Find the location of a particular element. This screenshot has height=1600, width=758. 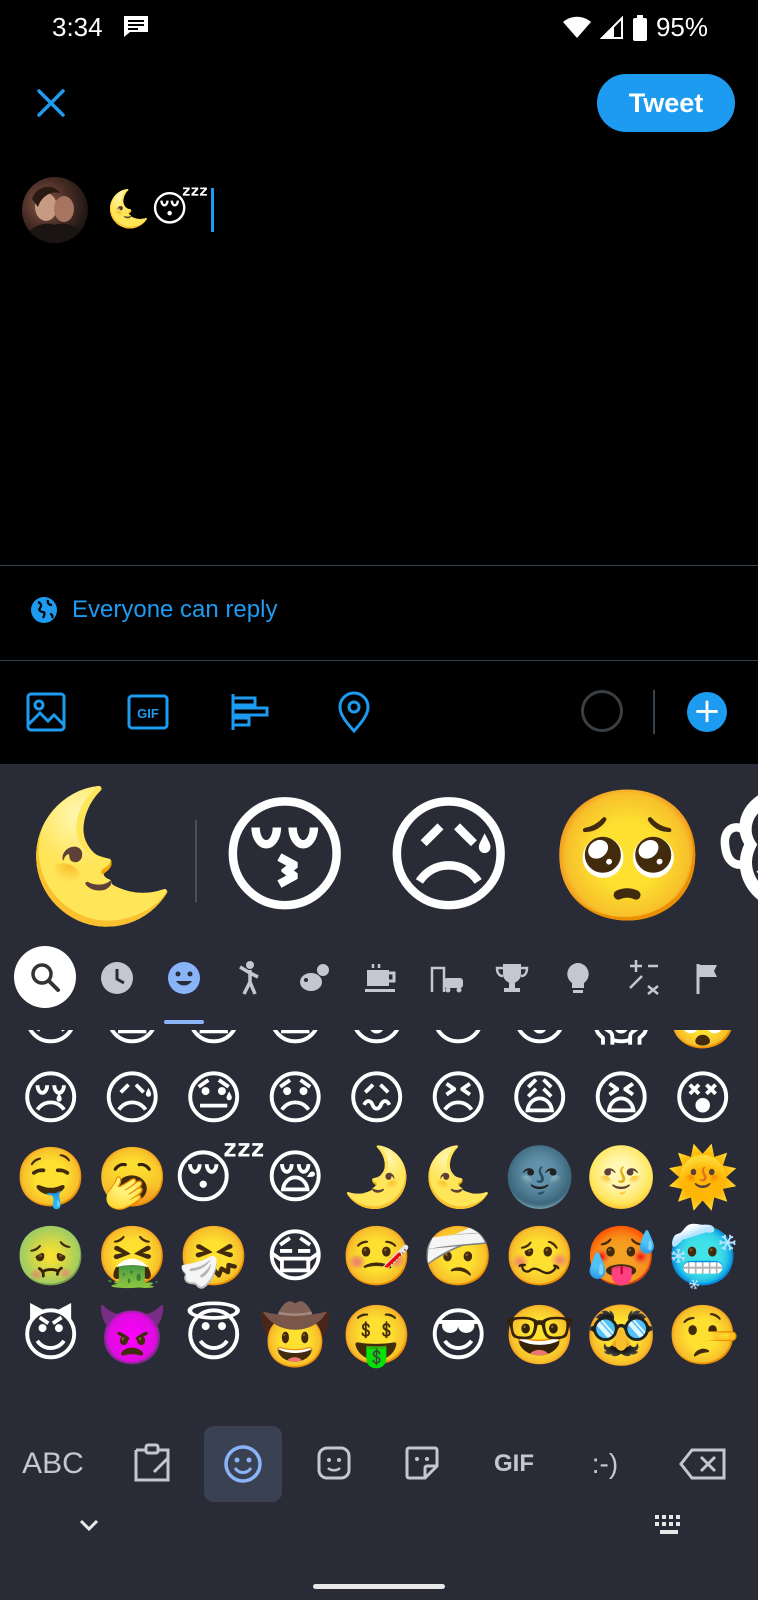

smiley-category-icon is located at coordinates (184, 978).